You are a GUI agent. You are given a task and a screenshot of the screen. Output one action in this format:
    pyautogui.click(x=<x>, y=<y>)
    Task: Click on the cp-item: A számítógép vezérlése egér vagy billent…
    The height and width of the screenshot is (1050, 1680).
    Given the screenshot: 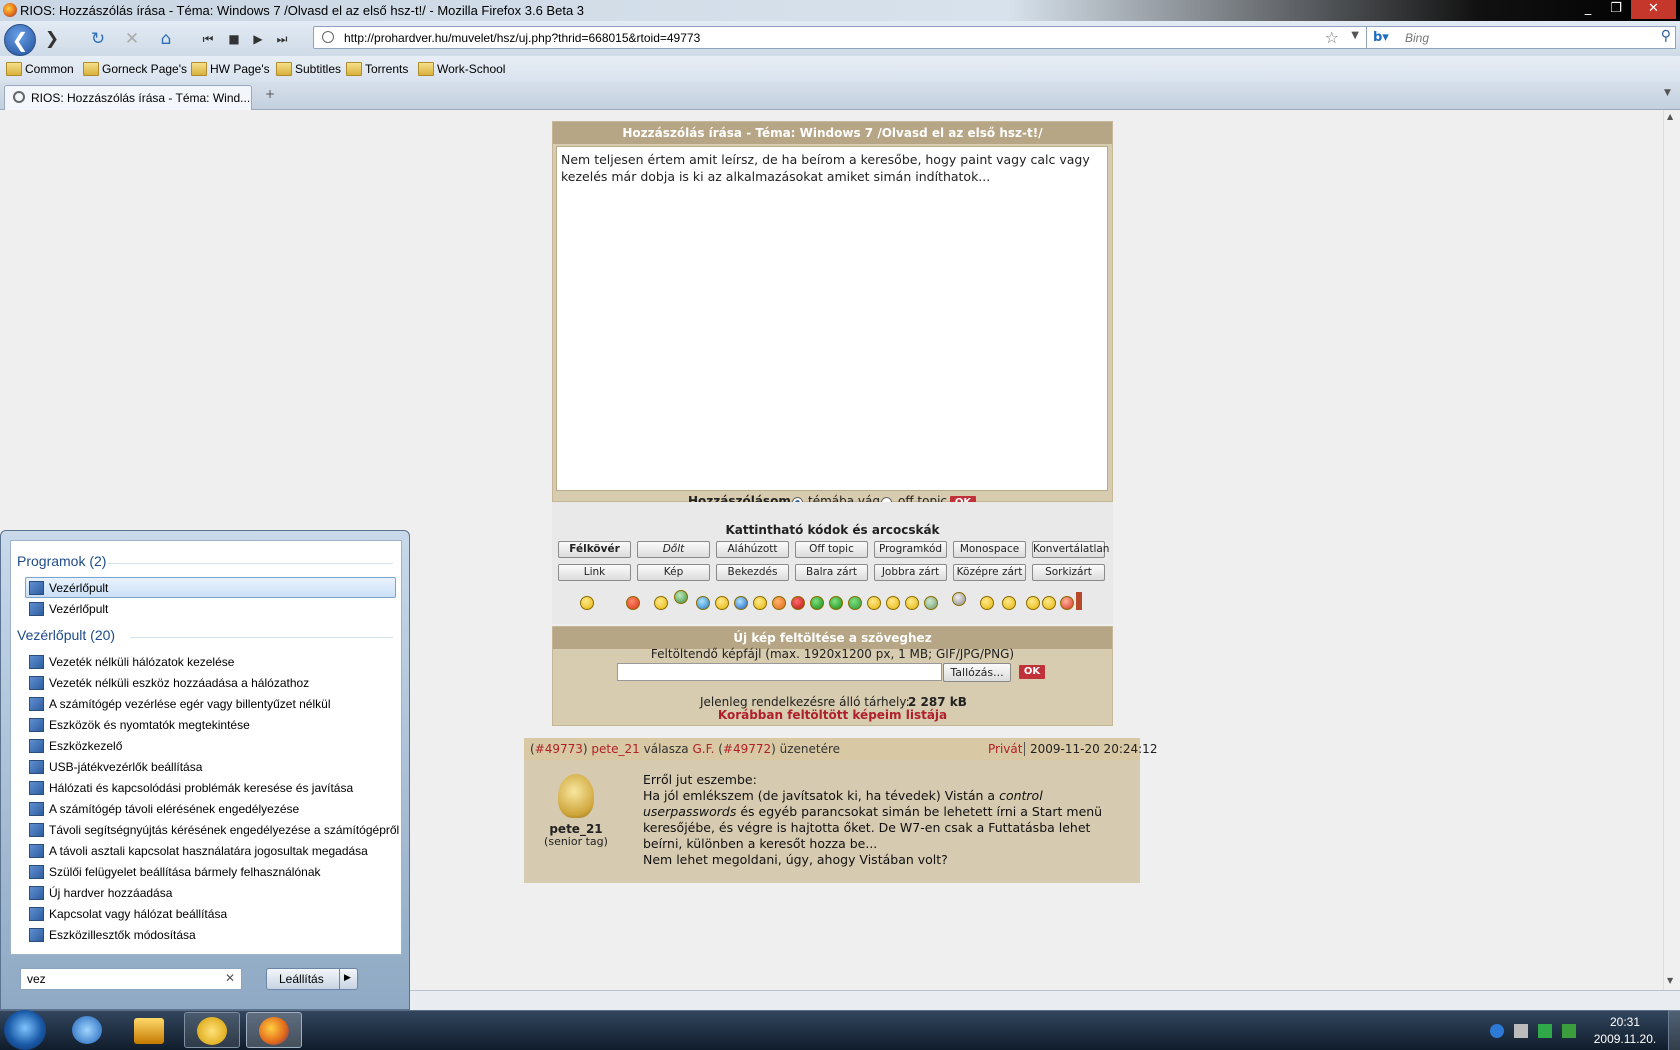 What is the action you would take?
    pyautogui.click(x=179, y=704)
    